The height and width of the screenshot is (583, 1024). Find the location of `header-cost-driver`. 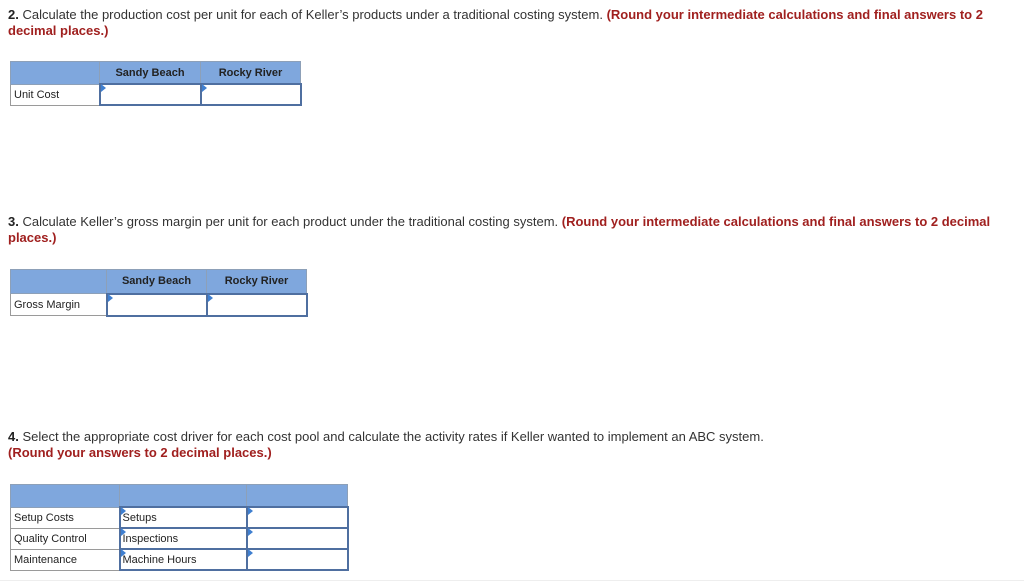

header-cost-driver is located at coordinates (183, 496).